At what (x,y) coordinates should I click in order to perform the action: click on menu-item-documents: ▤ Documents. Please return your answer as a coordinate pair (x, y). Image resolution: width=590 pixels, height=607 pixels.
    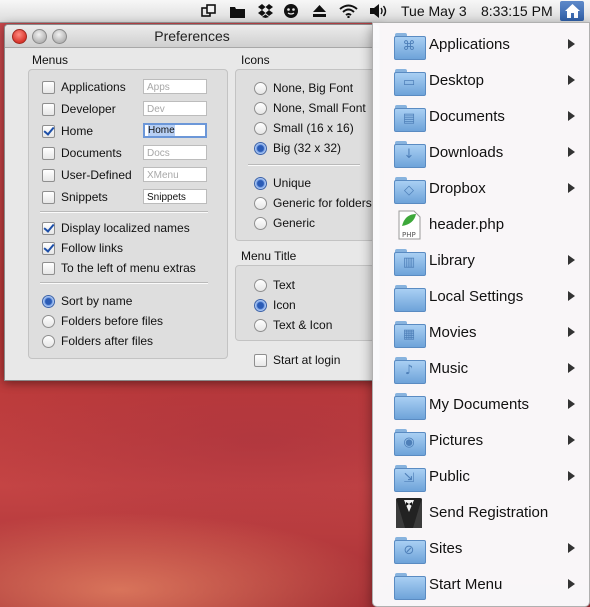
    Looking at the image, I should click on (481, 117).